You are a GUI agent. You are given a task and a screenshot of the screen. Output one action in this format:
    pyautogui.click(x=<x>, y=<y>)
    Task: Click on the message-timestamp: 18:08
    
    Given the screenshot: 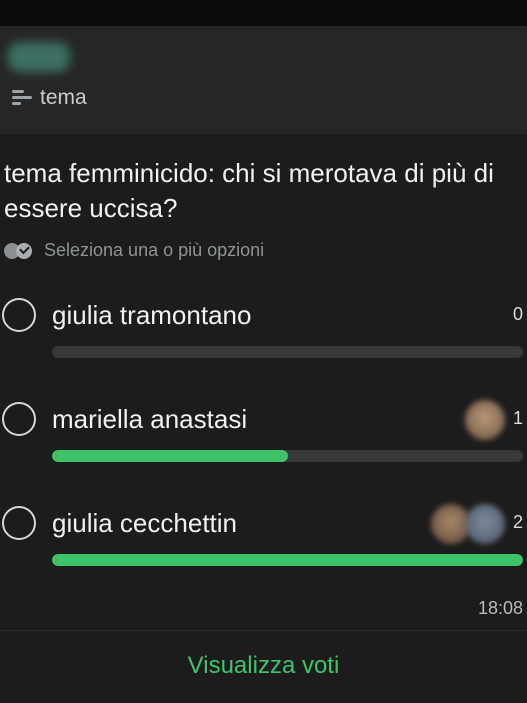 What is the action you would take?
    pyautogui.click(x=500, y=608)
    